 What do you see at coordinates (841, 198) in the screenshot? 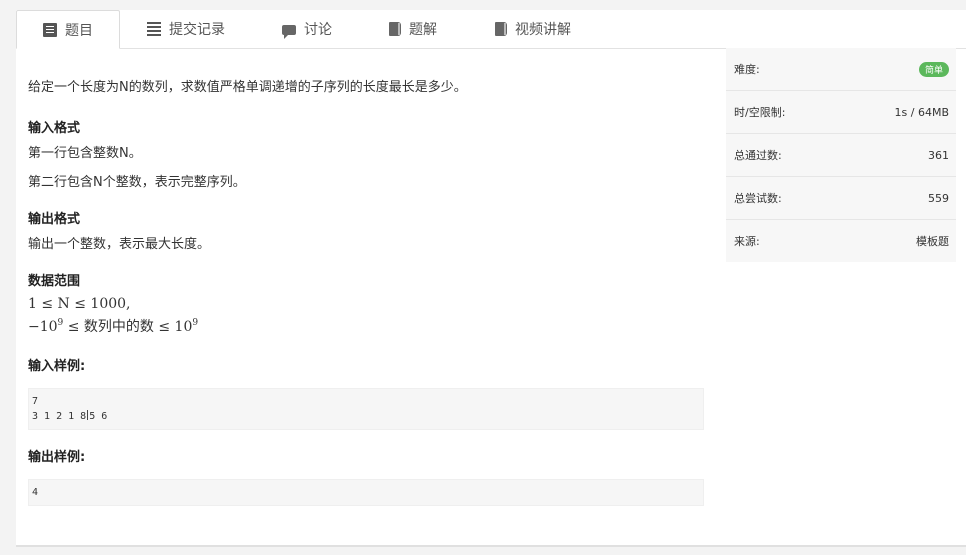
I see `tried-row: 总尝试数: 559` at bounding box center [841, 198].